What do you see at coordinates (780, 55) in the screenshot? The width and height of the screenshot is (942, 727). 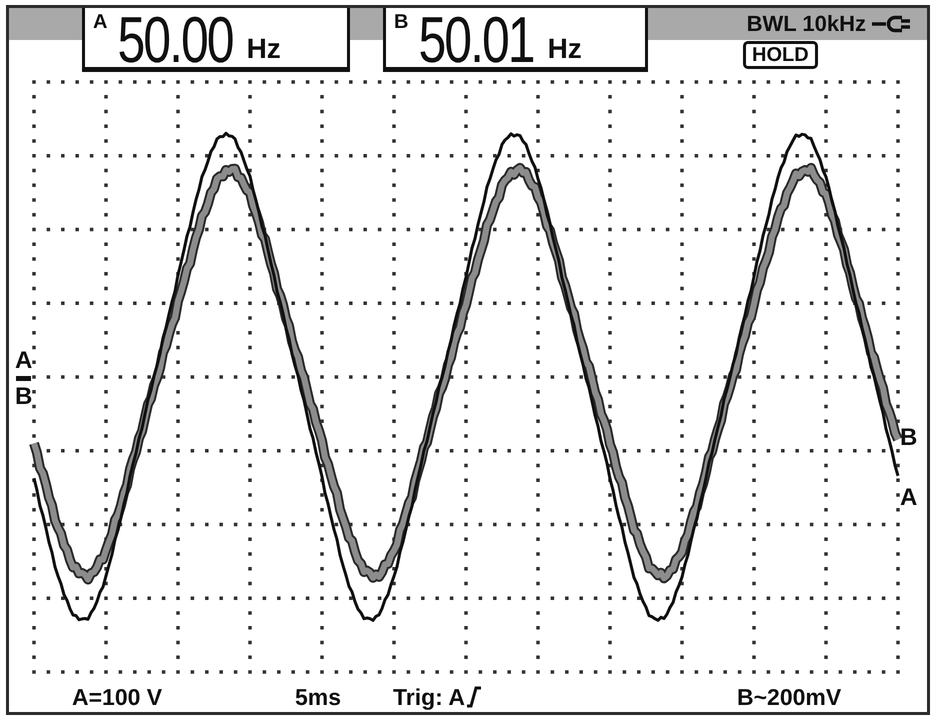 I see `hold-indicator: HOLD` at bounding box center [780, 55].